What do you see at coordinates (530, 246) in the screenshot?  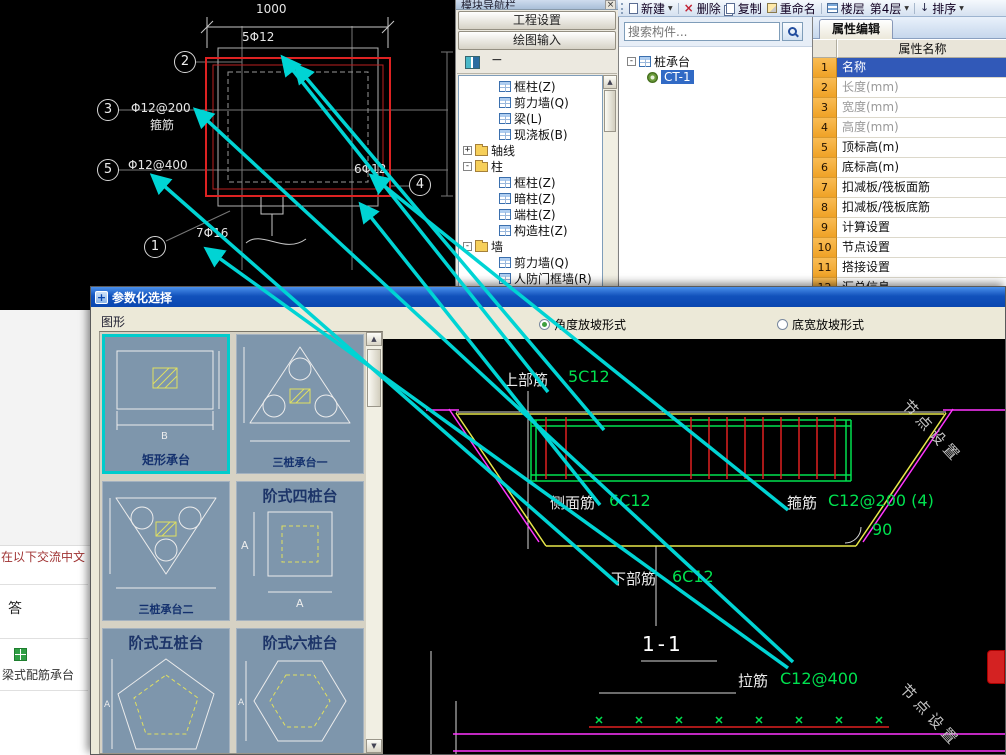 I see `tree-item: -墙` at bounding box center [530, 246].